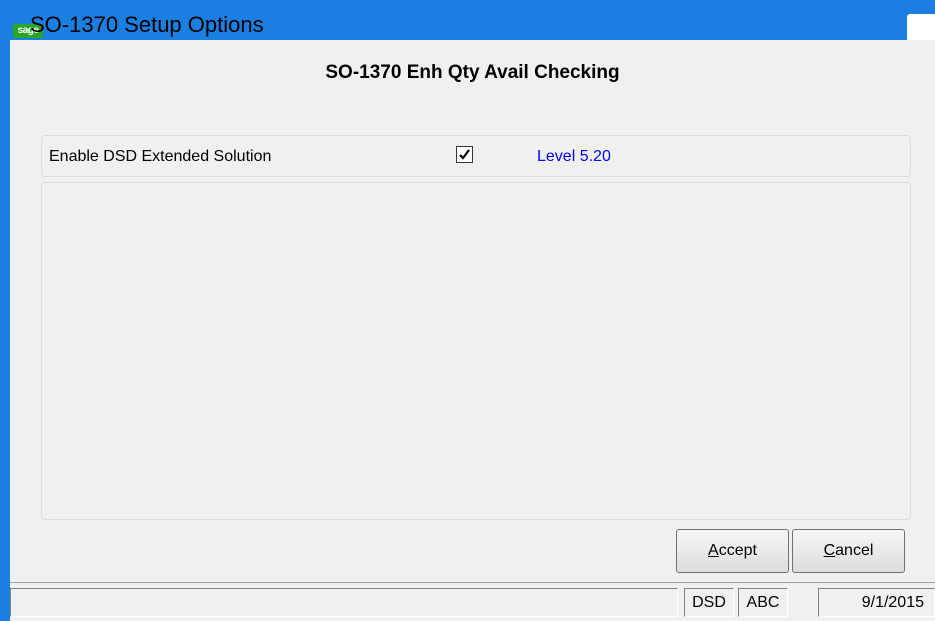  What do you see at coordinates (147, 24) in the screenshot?
I see `window-title: SO-1370 Setup Options` at bounding box center [147, 24].